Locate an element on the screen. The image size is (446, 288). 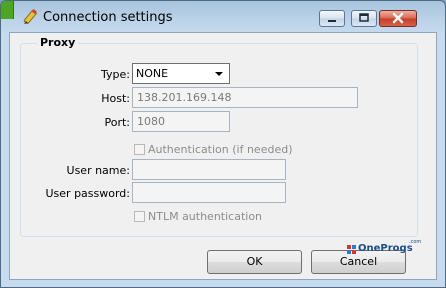
port-input: 1080 is located at coordinates (181, 121).